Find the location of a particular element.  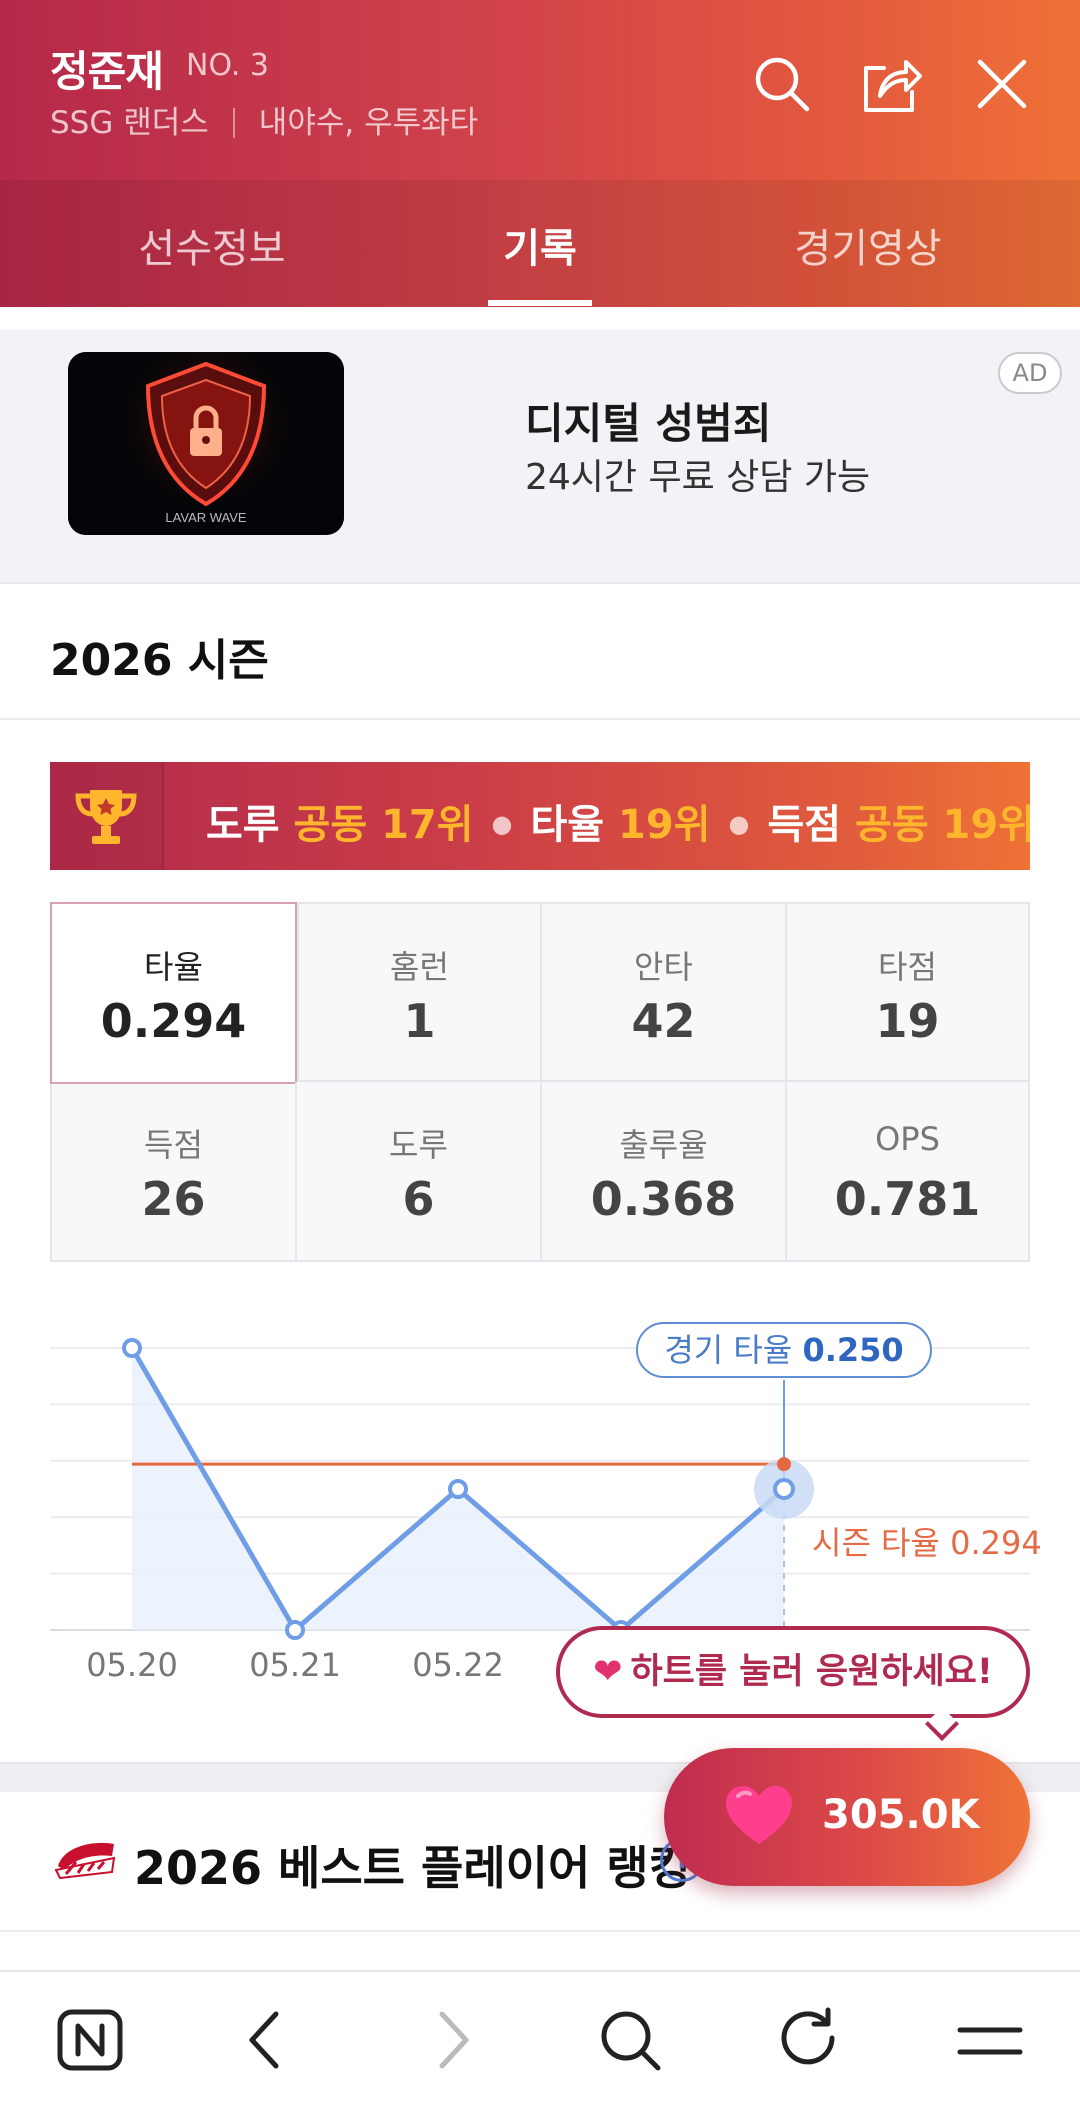

rank-value-steals: 공동 17위 is located at coordinates (383, 825).